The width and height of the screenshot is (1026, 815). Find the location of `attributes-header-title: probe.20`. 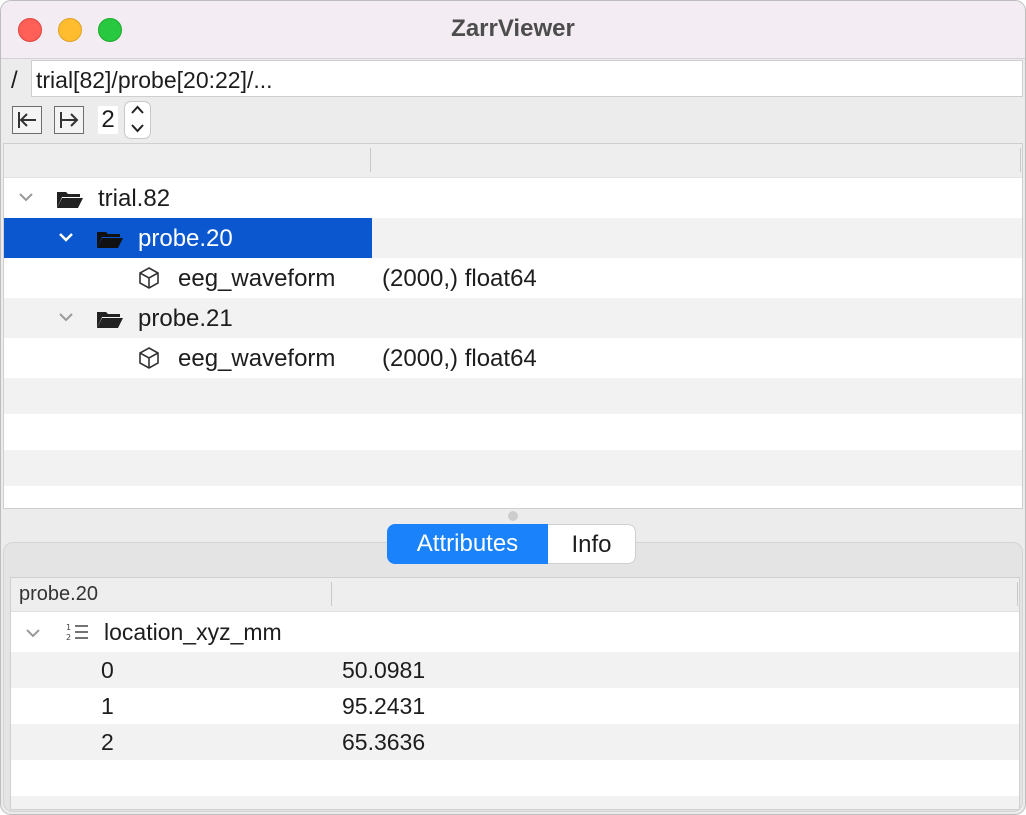

attributes-header-title: probe.20 is located at coordinates (58, 594).